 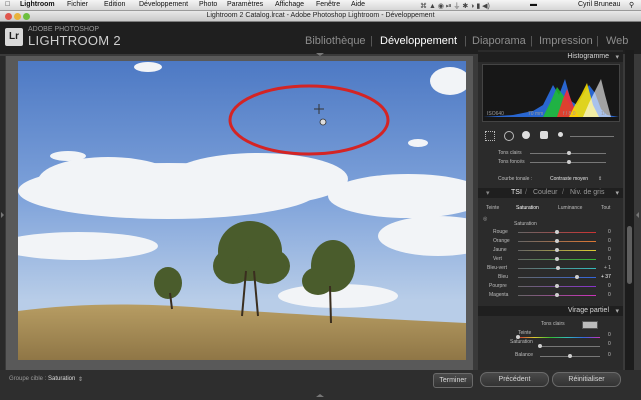 What do you see at coordinates (557, 286) in the screenshot?
I see `hsl-knob-pourpre` at bounding box center [557, 286].